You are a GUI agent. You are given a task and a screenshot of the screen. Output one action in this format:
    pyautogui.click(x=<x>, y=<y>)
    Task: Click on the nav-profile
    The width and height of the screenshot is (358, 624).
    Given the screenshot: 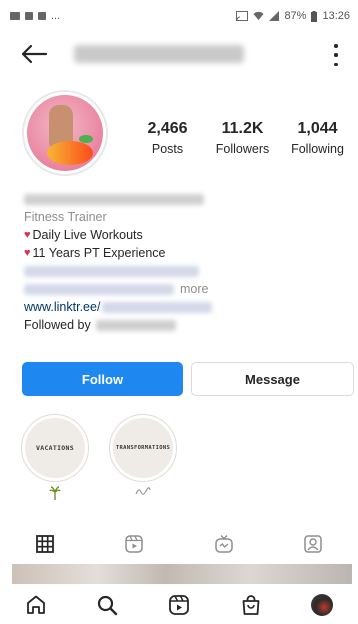 What is the action you would take?
    pyautogui.click(x=322, y=605)
    